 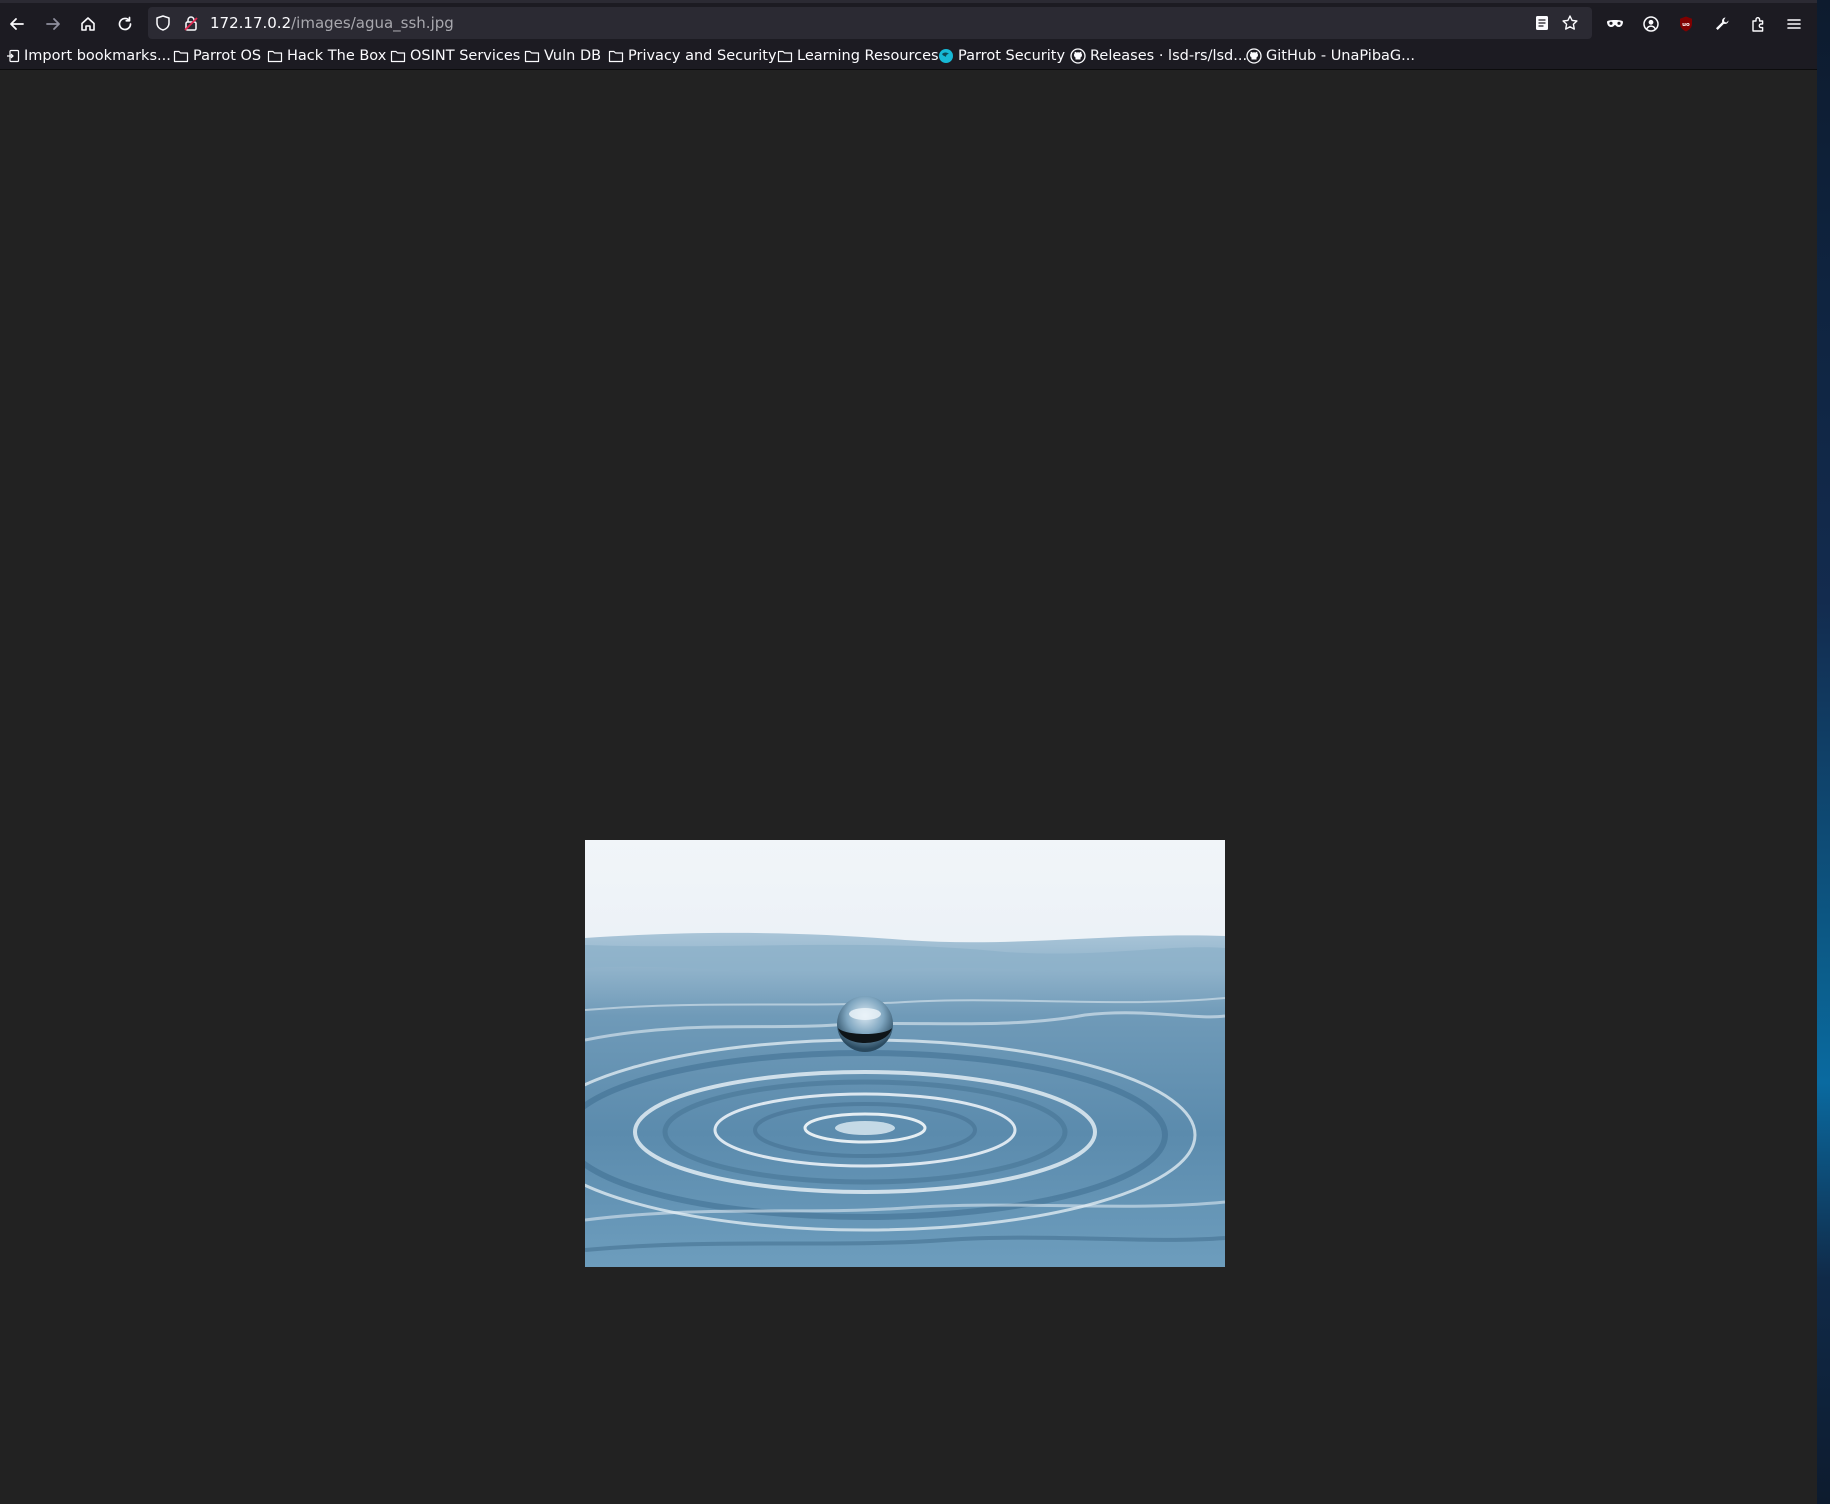 What do you see at coordinates (1542, 25) in the screenshot?
I see `reader-view-icon` at bounding box center [1542, 25].